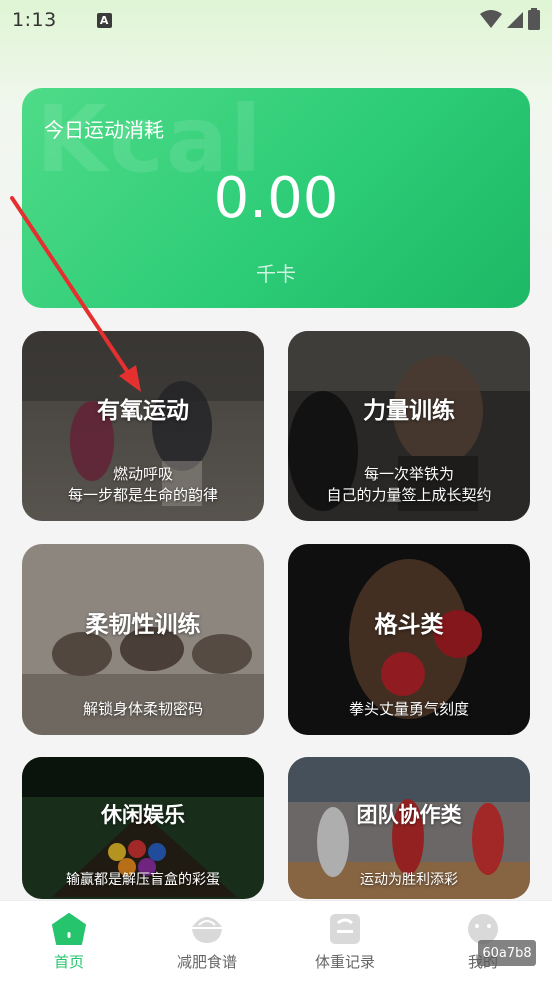 The width and height of the screenshot is (552, 981). Describe the element at coordinates (409, 880) in the screenshot. I see `category-subtitle: 运动为胜利添彩` at that location.